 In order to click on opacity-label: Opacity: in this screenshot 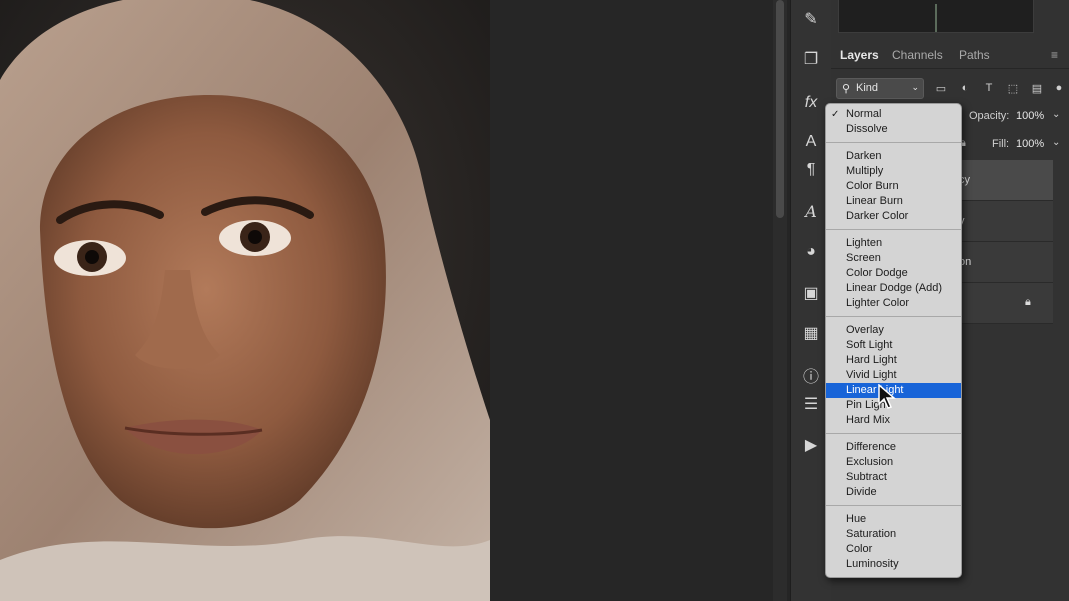, I will do `click(989, 116)`.